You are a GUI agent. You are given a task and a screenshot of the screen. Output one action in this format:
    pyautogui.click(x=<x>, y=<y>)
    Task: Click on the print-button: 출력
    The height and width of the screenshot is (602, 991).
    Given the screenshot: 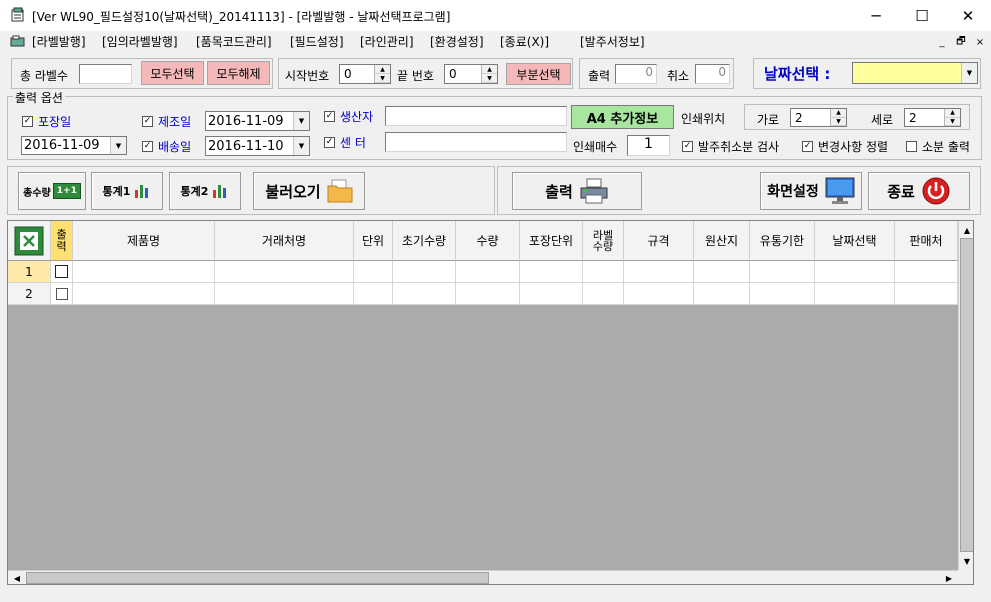 What is the action you would take?
    pyautogui.click(x=577, y=191)
    